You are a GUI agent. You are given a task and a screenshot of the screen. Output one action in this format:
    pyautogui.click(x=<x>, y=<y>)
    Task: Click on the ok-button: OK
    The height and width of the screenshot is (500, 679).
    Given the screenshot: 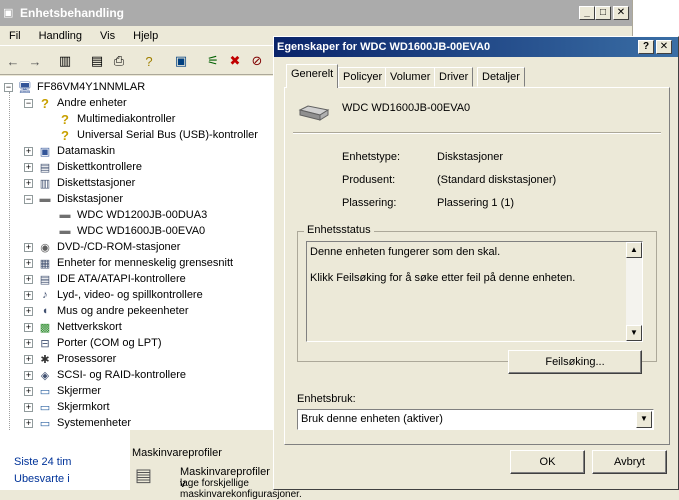 What is the action you would take?
    pyautogui.click(x=547, y=462)
    